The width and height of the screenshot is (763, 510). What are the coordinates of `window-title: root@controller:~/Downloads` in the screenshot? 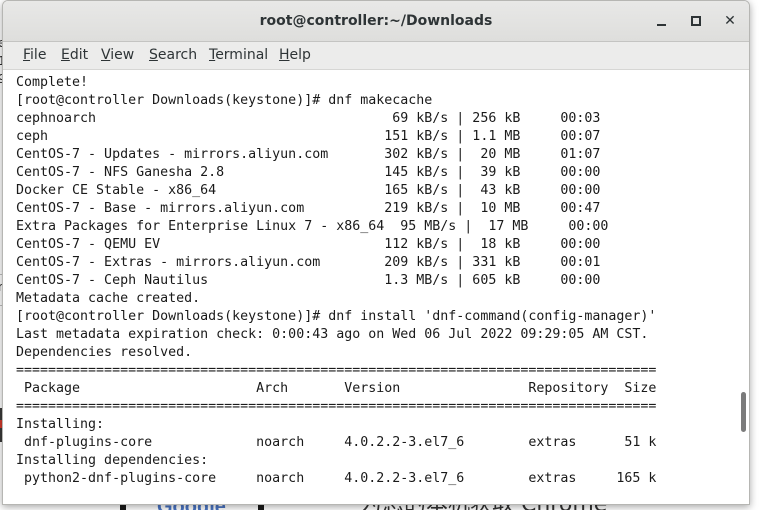 It's located at (376, 21).